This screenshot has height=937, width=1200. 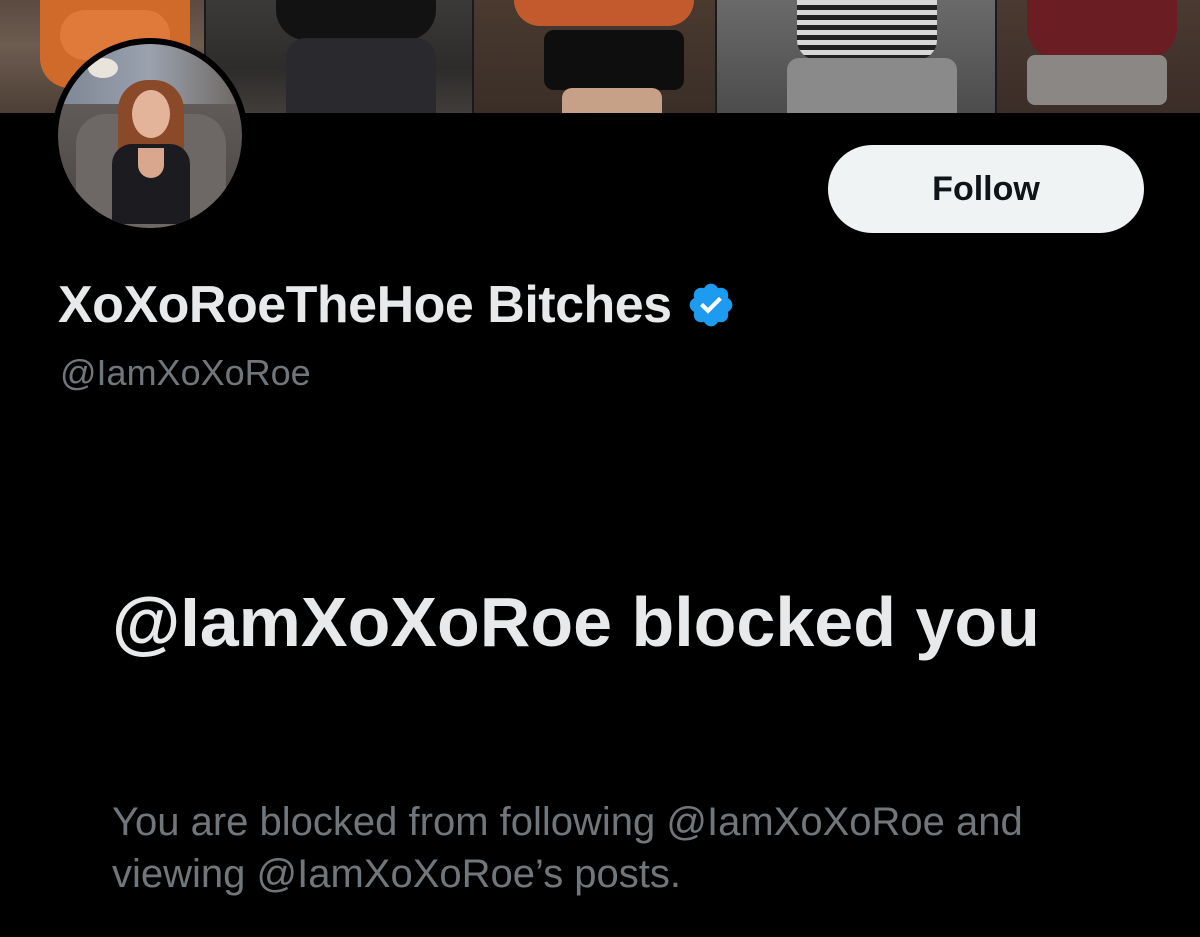 What do you see at coordinates (151, 163) in the screenshot?
I see `avatar-neckline` at bounding box center [151, 163].